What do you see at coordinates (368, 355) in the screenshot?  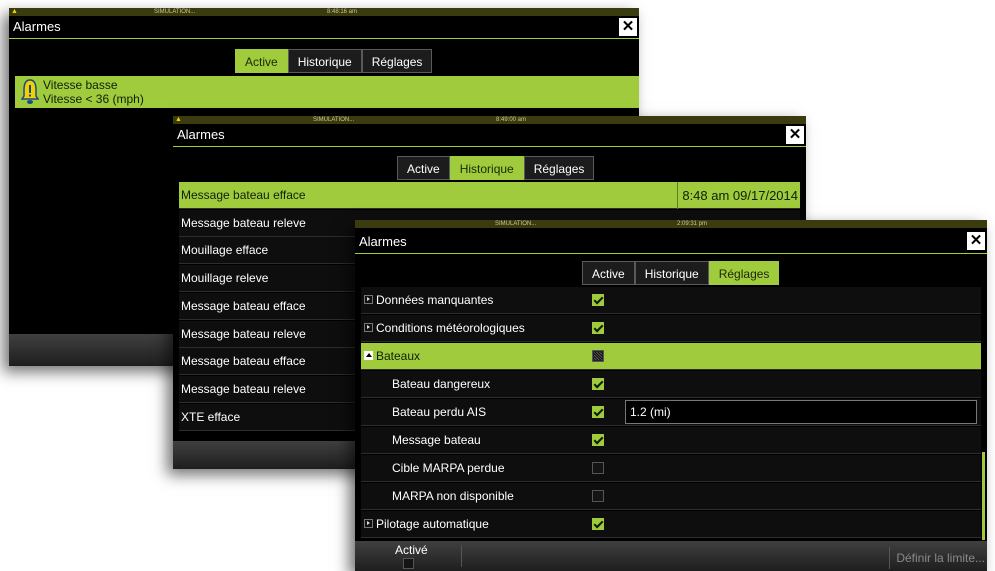 I see `collapse-icon` at bounding box center [368, 355].